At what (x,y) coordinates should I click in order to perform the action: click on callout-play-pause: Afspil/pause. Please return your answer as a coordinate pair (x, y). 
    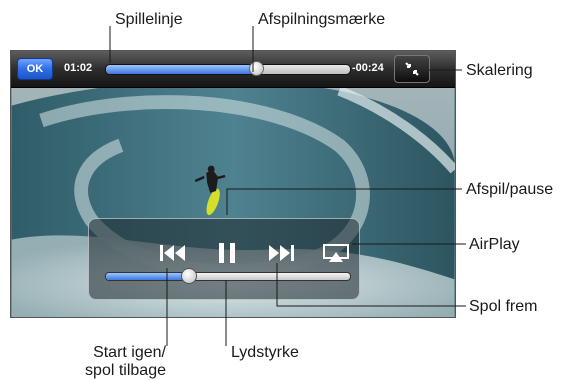
    Looking at the image, I should click on (510, 189).